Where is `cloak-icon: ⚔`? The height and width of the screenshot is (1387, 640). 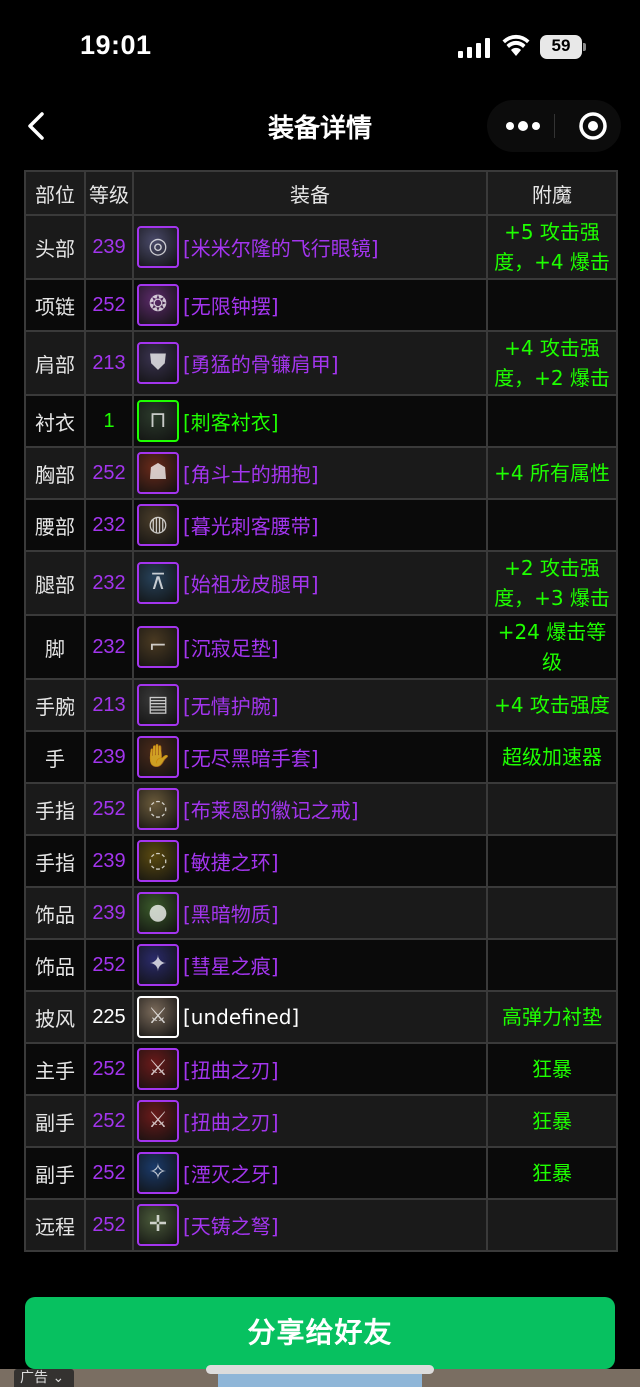
cloak-icon: ⚔ is located at coordinates (158, 1017).